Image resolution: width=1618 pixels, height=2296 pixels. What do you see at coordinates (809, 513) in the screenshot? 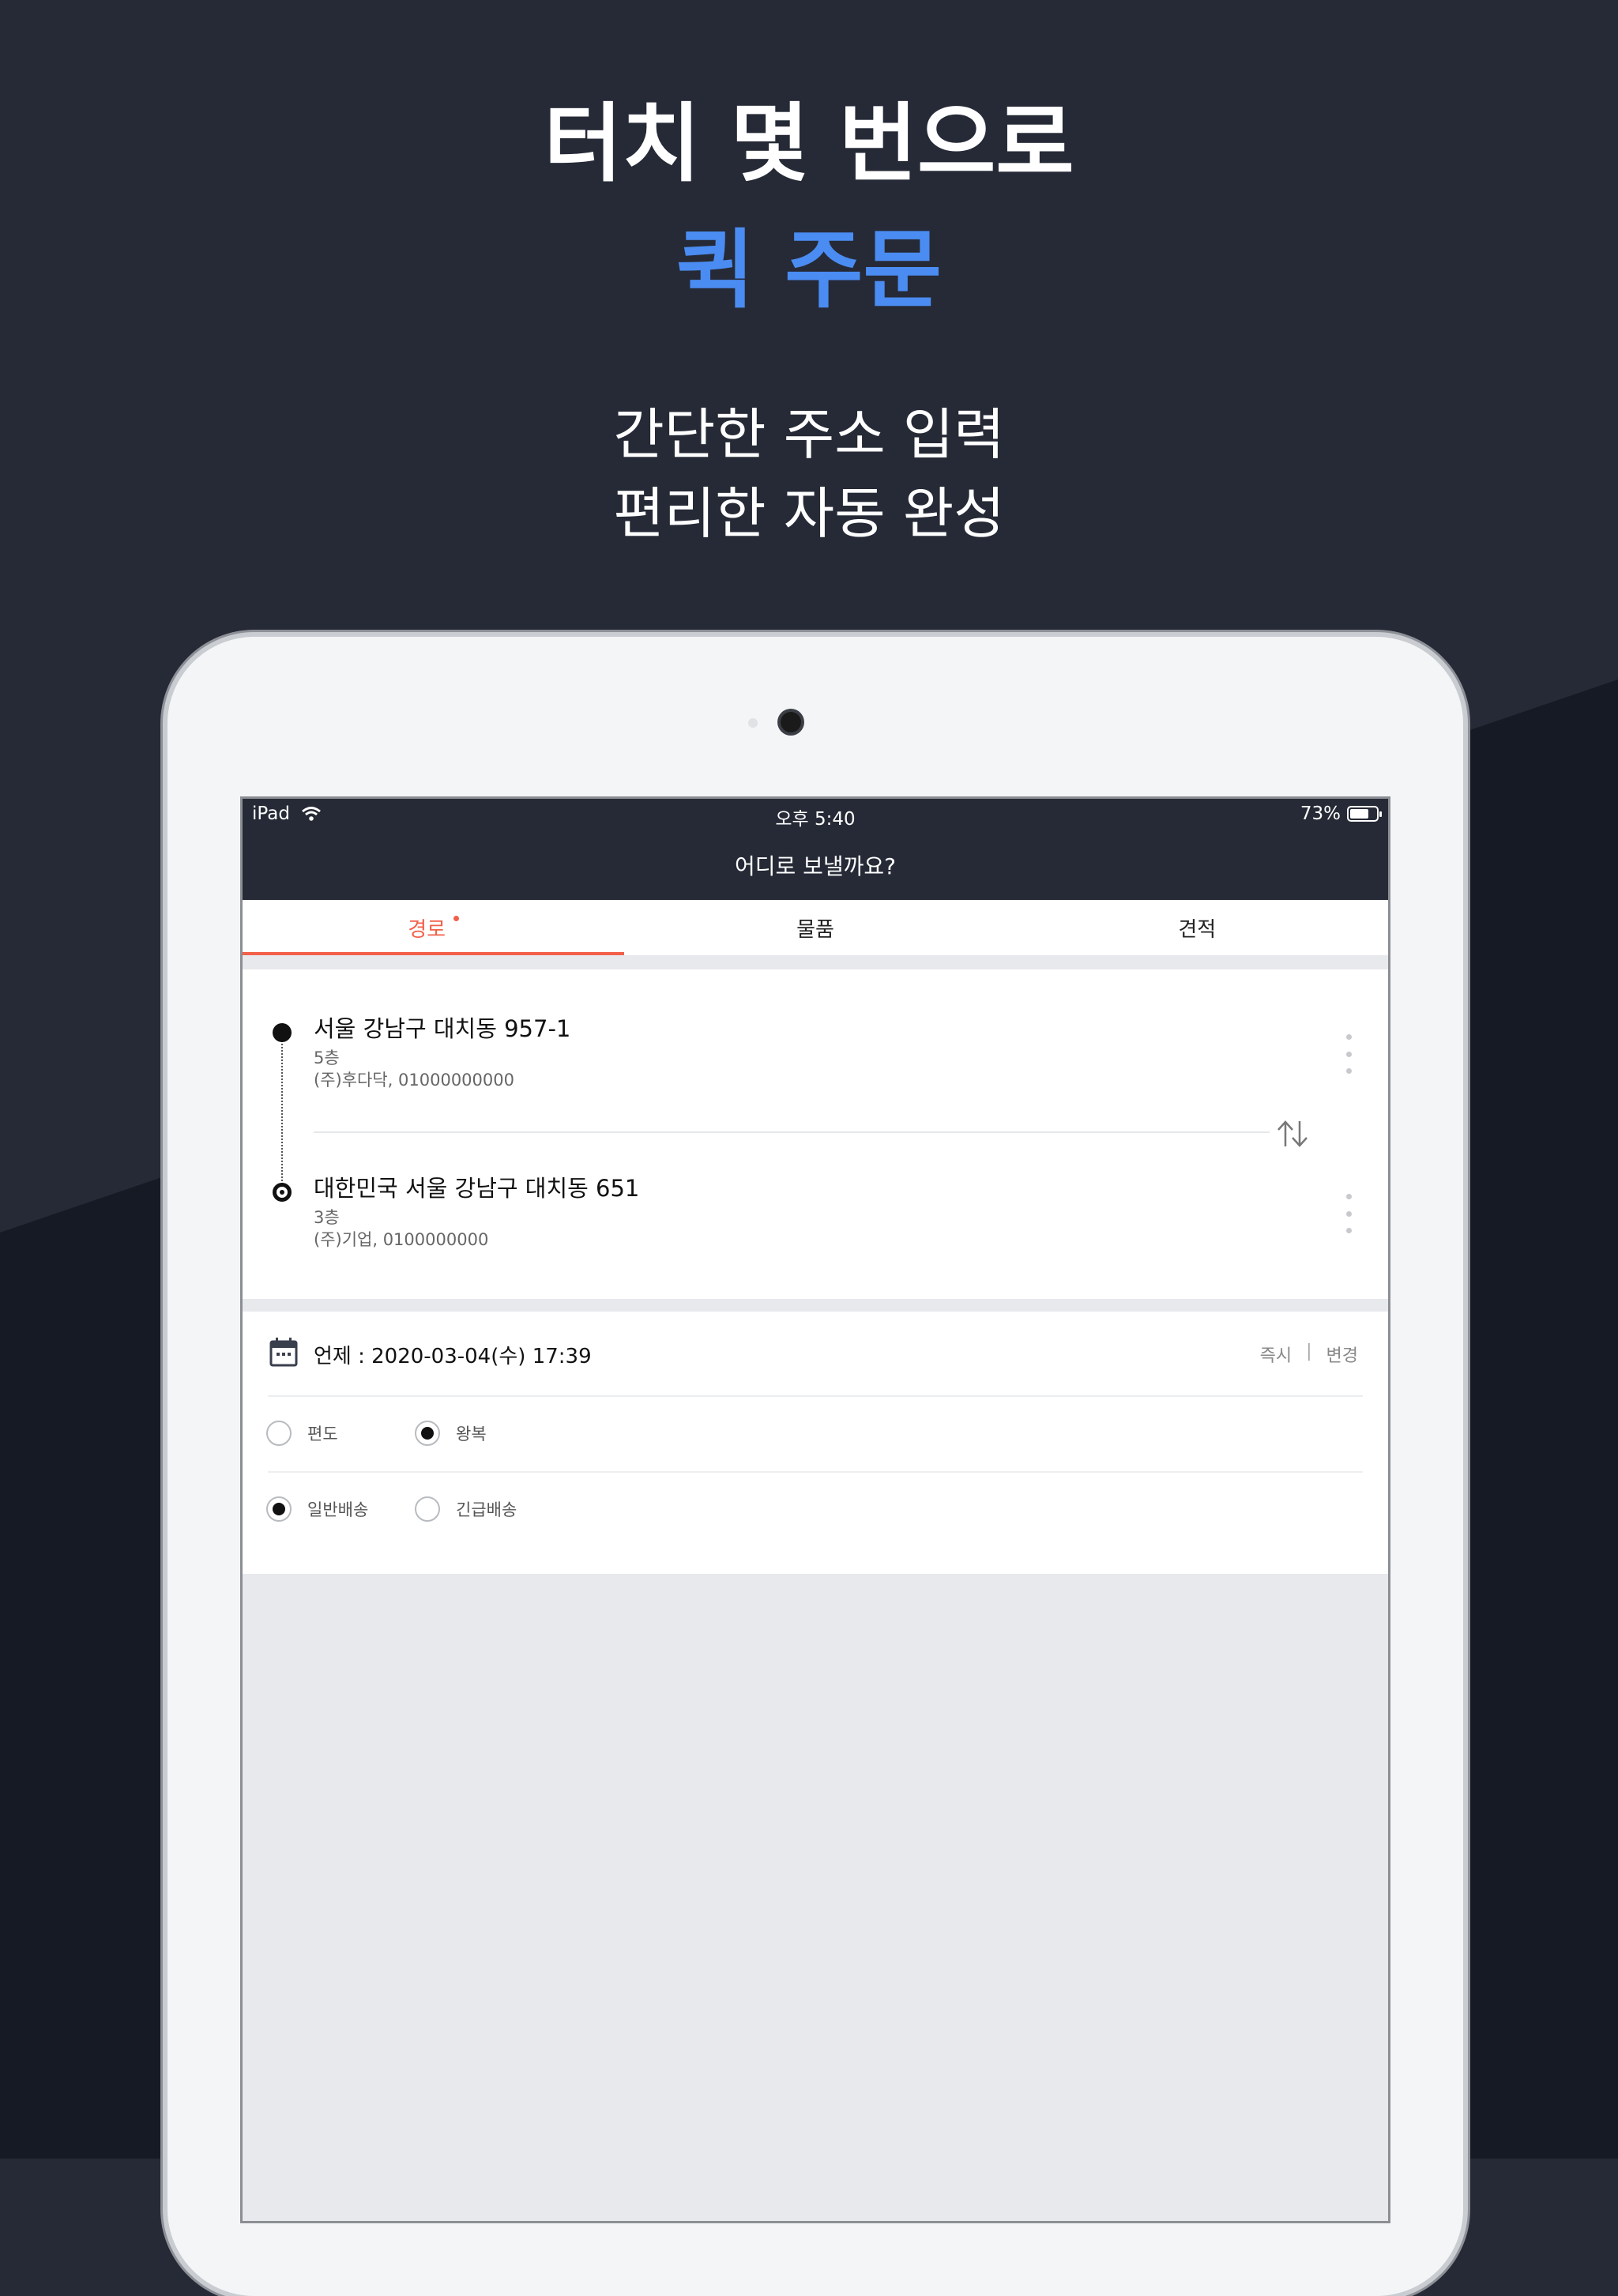
I see `subheadline-line2: 편리한 자동 완성` at bounding box center [809, 513].